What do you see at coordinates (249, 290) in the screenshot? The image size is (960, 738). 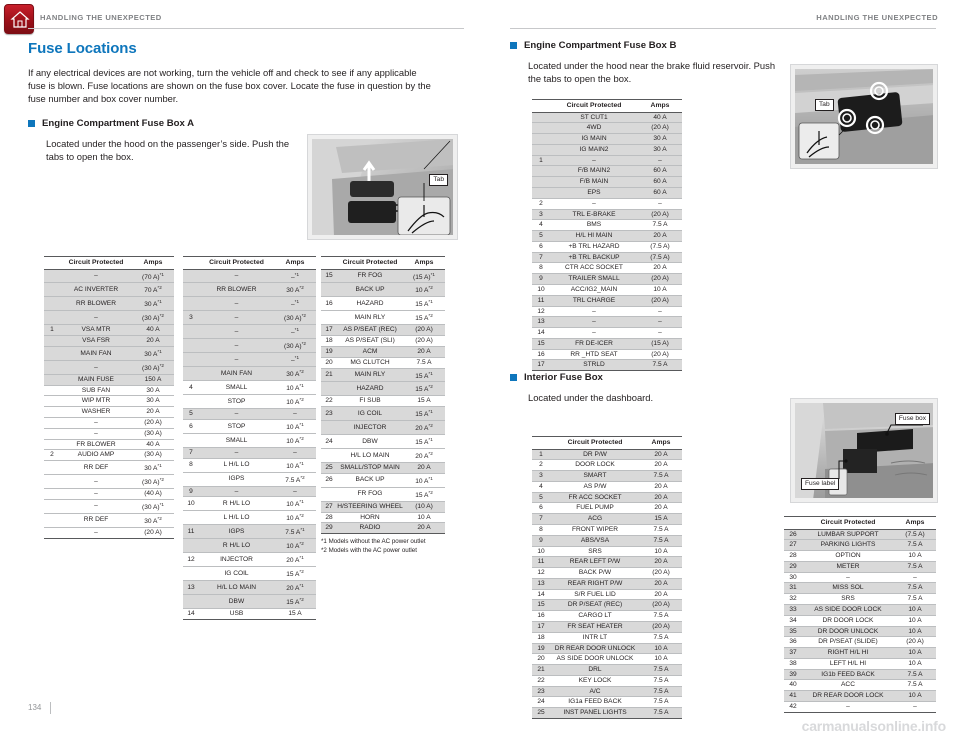 I see `table-row: RR BLOWER 30 A*2` at bounding box center [249, 290].